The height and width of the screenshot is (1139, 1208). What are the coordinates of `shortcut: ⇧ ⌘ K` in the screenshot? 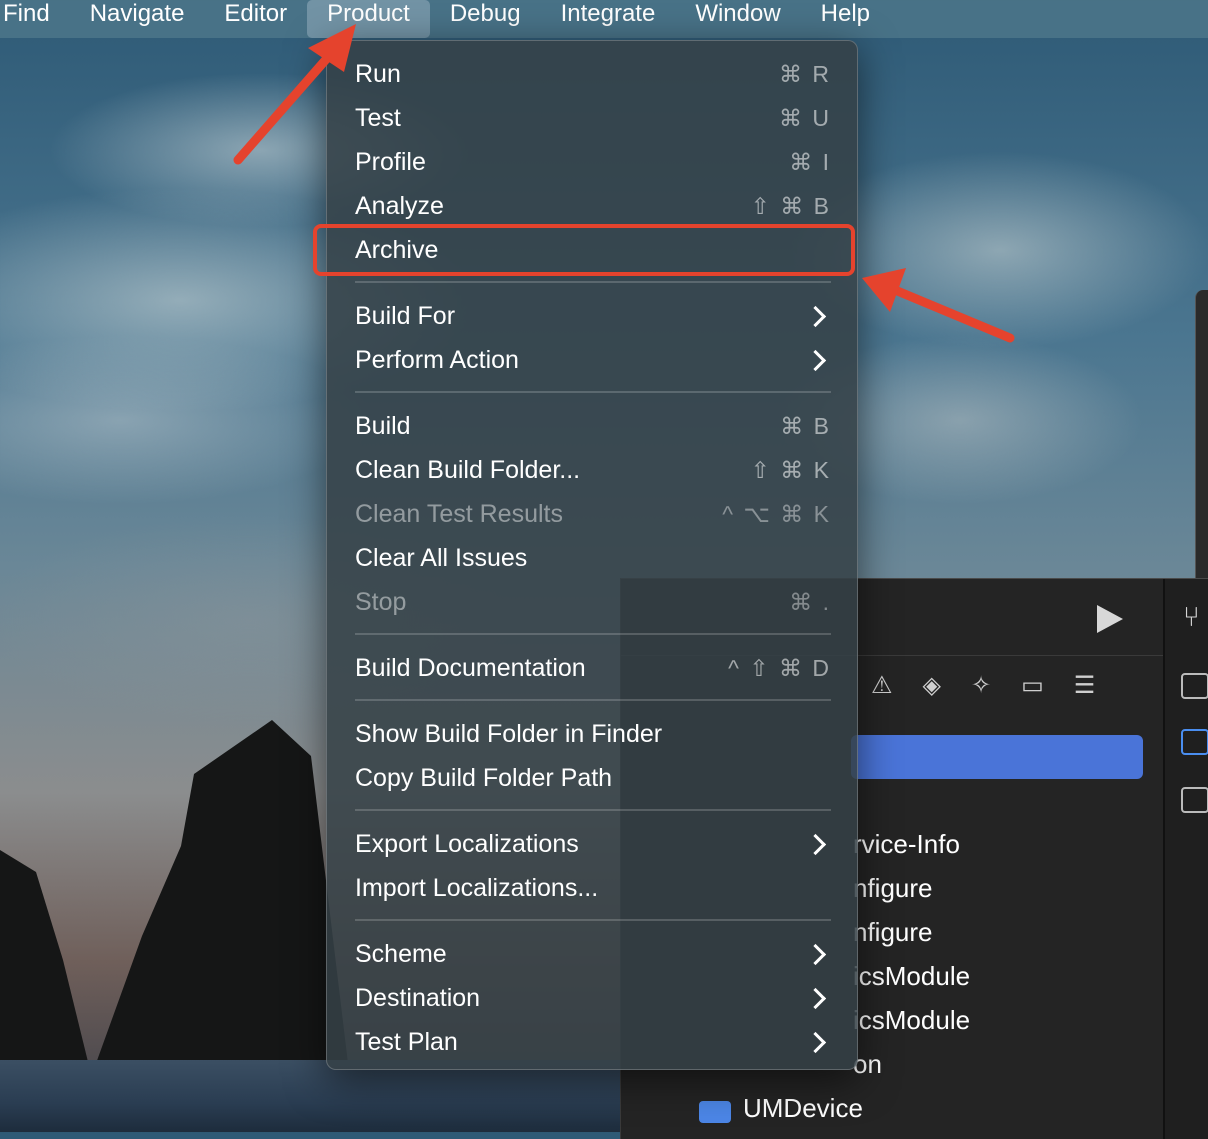 It's located at (790, 469).